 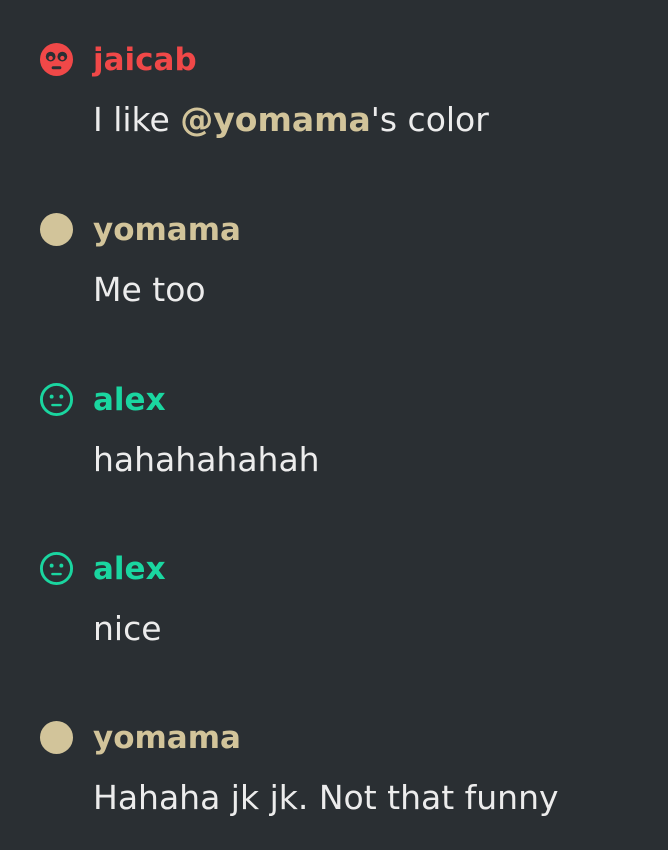 I want to click on message-text: I like @yomama's color, so click(x=291, y=120).